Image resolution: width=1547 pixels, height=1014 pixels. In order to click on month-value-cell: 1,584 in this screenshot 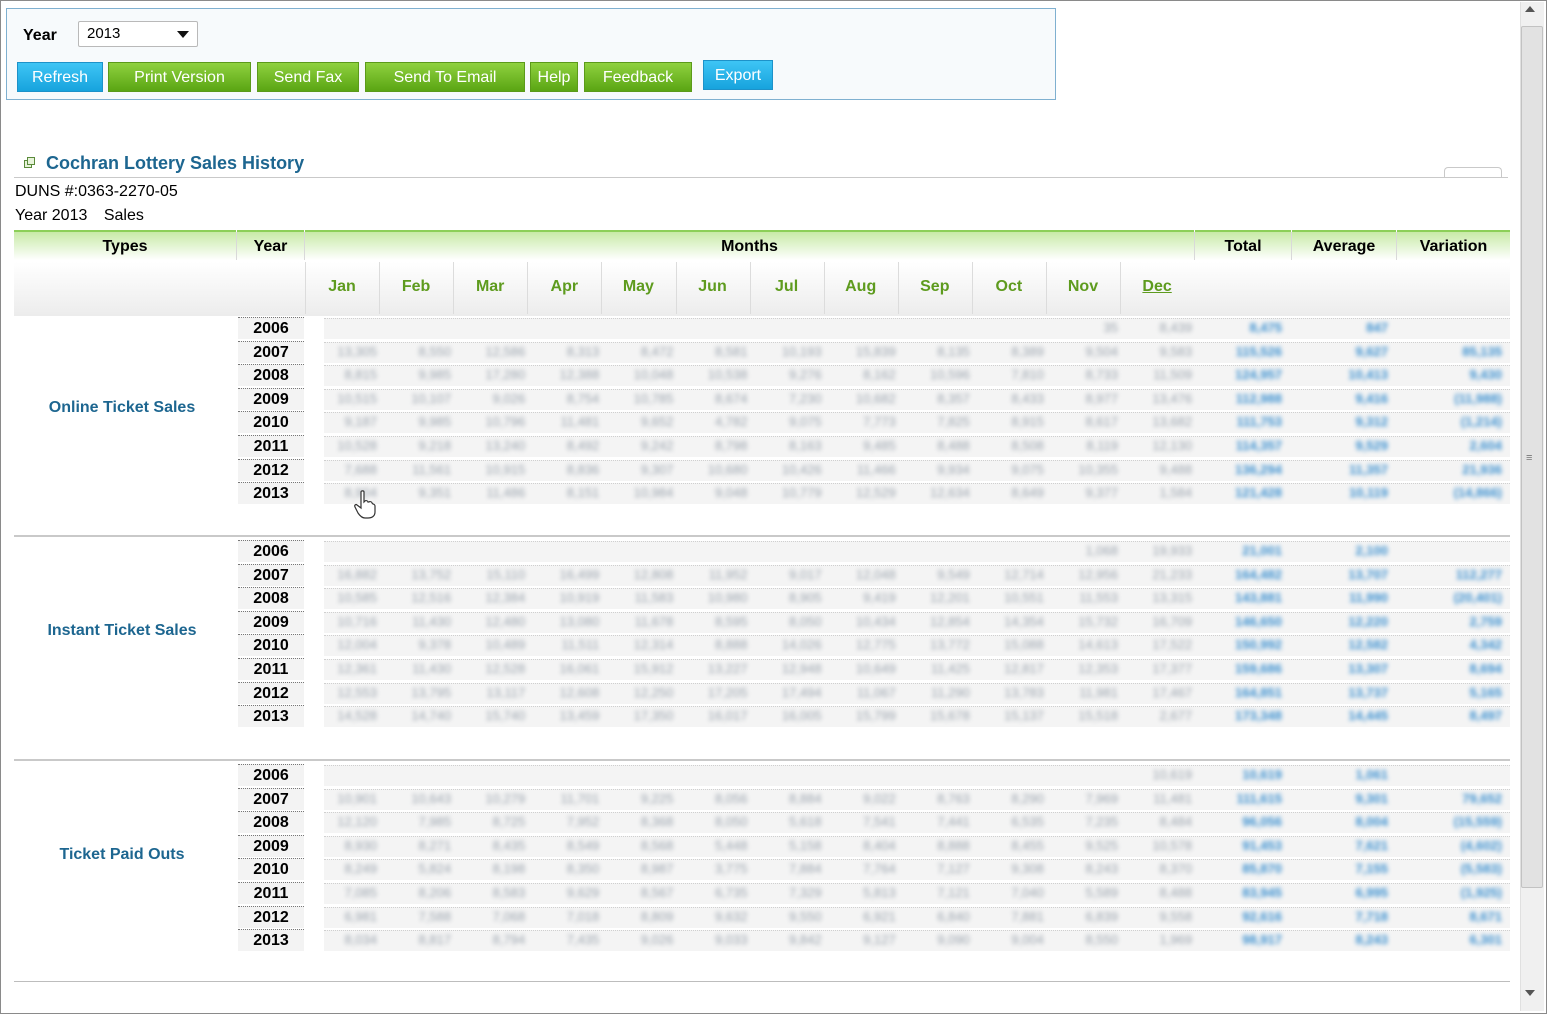, I will do `click(1176, 493)`.